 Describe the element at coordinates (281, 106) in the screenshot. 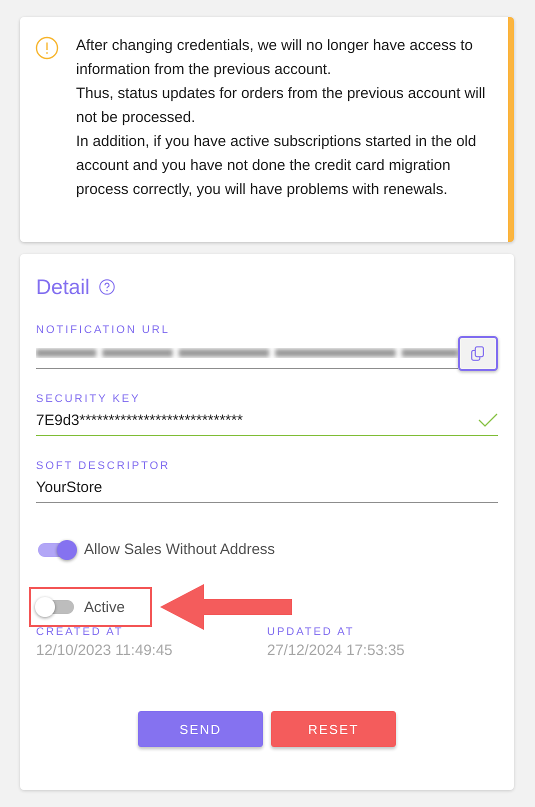

I see `alert-message: Thus, status updates for orders from the previous account will not be processed.` at that location.